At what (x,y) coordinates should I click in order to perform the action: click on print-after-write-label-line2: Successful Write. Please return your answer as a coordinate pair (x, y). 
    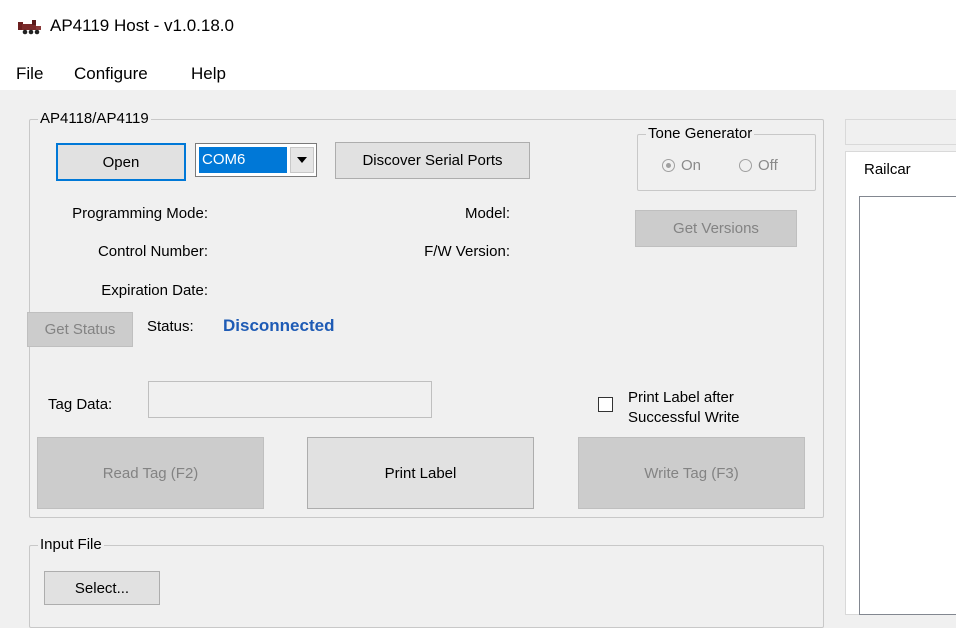
    Looking at the image, I should click on (684, 417).